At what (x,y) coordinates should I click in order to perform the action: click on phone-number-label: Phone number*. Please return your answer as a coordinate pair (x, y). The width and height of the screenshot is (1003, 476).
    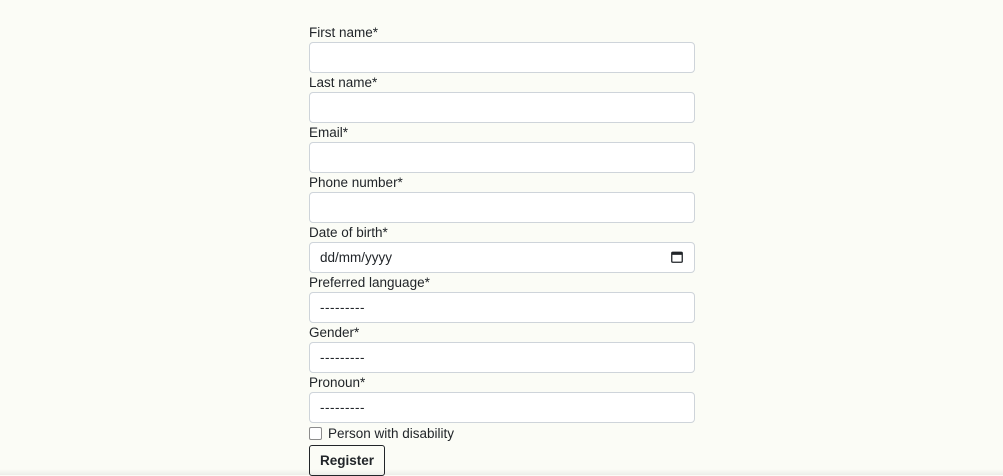
    Looking at the image, I should click on (356, 182).